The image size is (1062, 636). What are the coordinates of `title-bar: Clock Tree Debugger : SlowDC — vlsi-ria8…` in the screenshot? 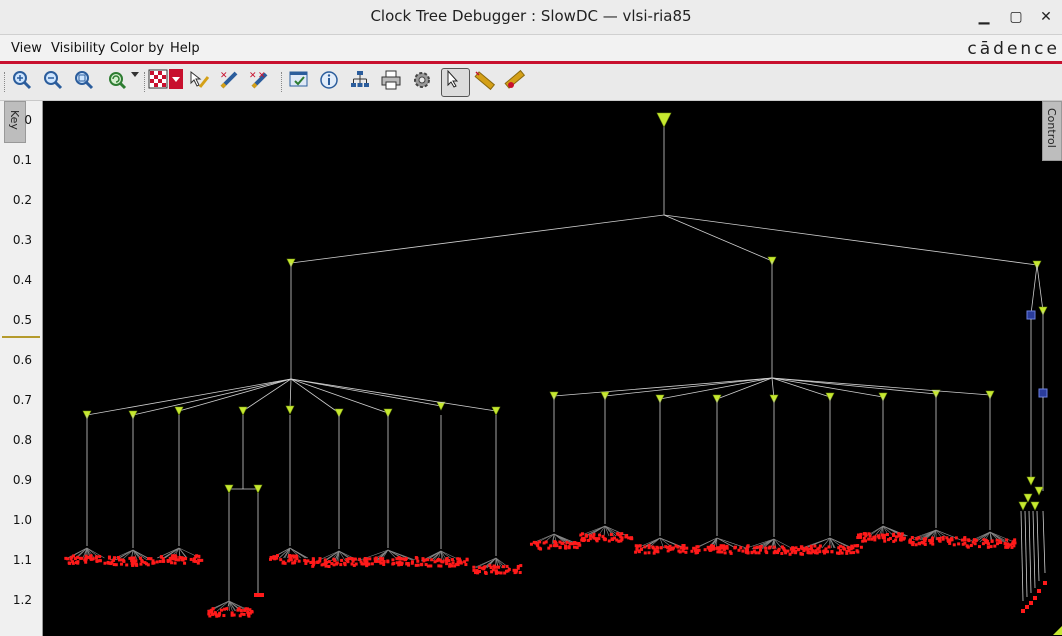 It's located at (531, 17).